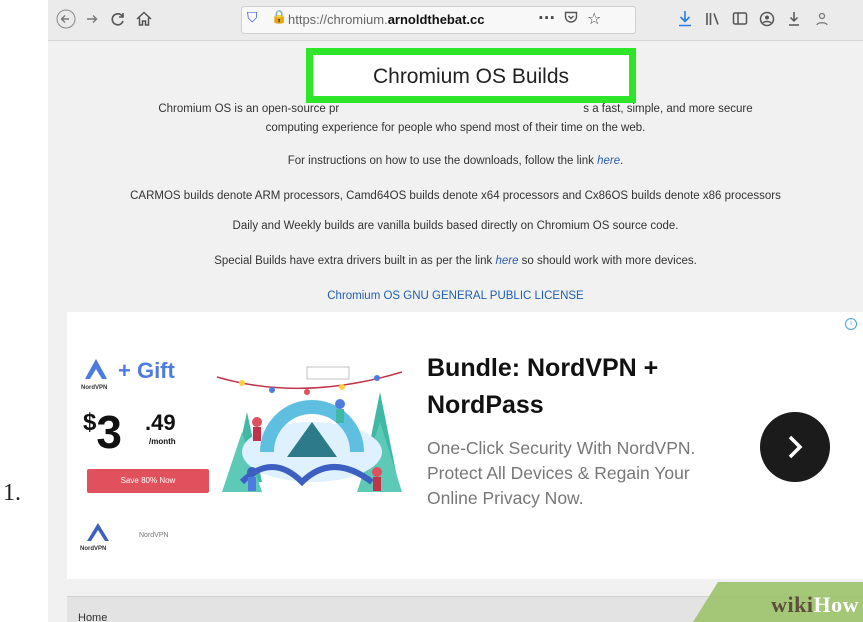 Image resolution: width=863 pixels, height=622 pixels. Describe the element at coordinates (455, 296) in the screenshot. I see `license-link: Chromium OS GNU GENERAL PUBLIC LICENSE` at that location.